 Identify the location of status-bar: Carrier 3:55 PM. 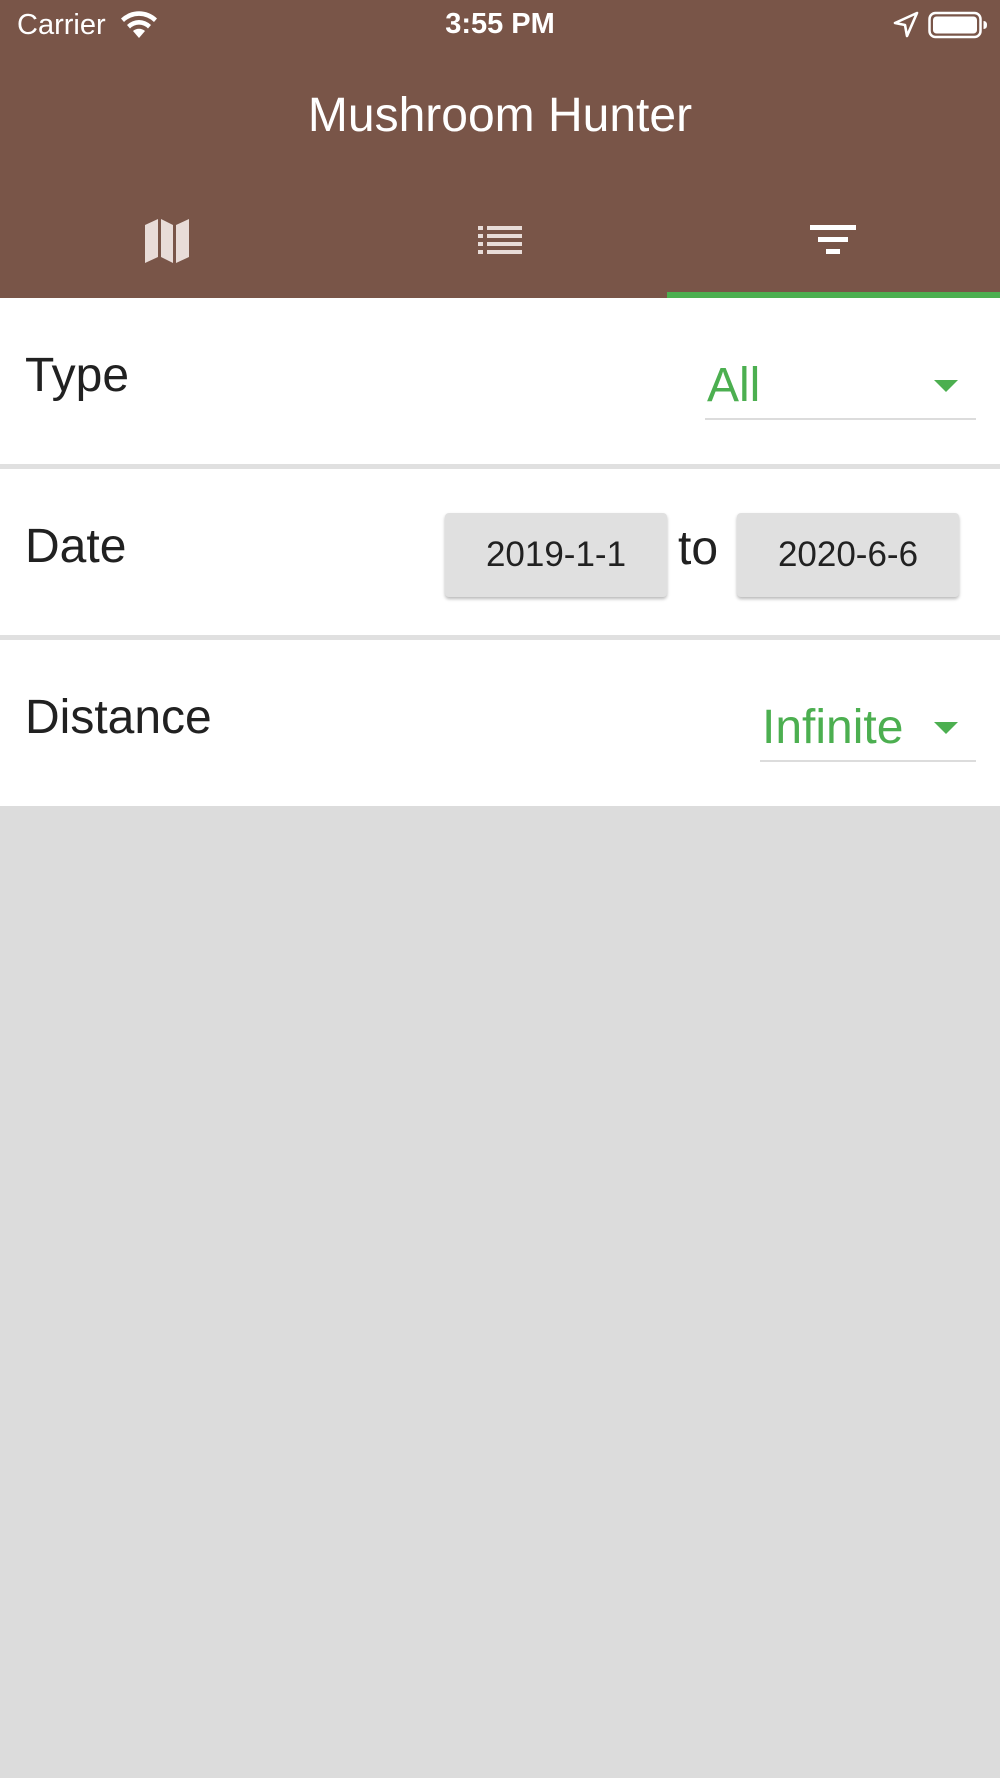
(500, 25).